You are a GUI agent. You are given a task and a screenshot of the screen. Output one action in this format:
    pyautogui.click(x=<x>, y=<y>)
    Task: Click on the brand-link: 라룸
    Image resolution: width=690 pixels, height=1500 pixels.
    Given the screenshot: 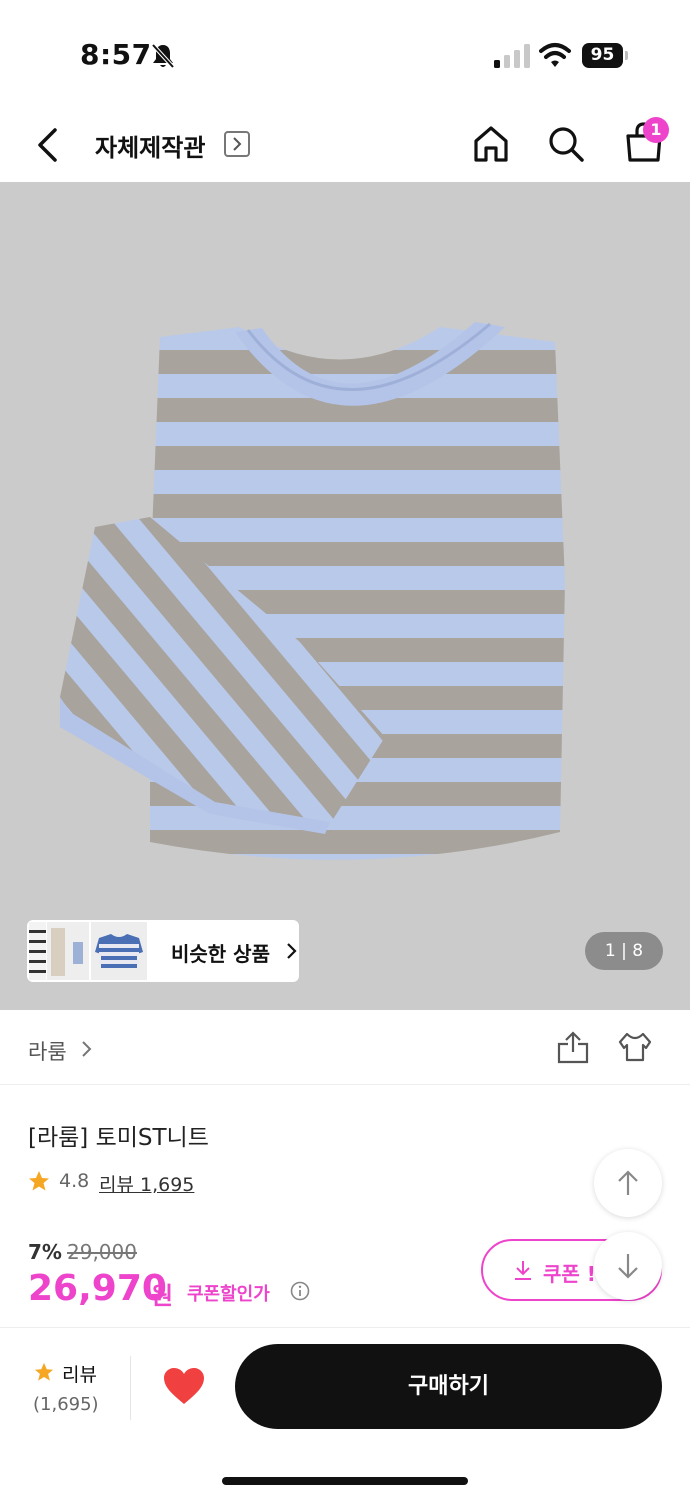 What is the action you would take?
    pyautogui.click(x=47, y=1051)
    